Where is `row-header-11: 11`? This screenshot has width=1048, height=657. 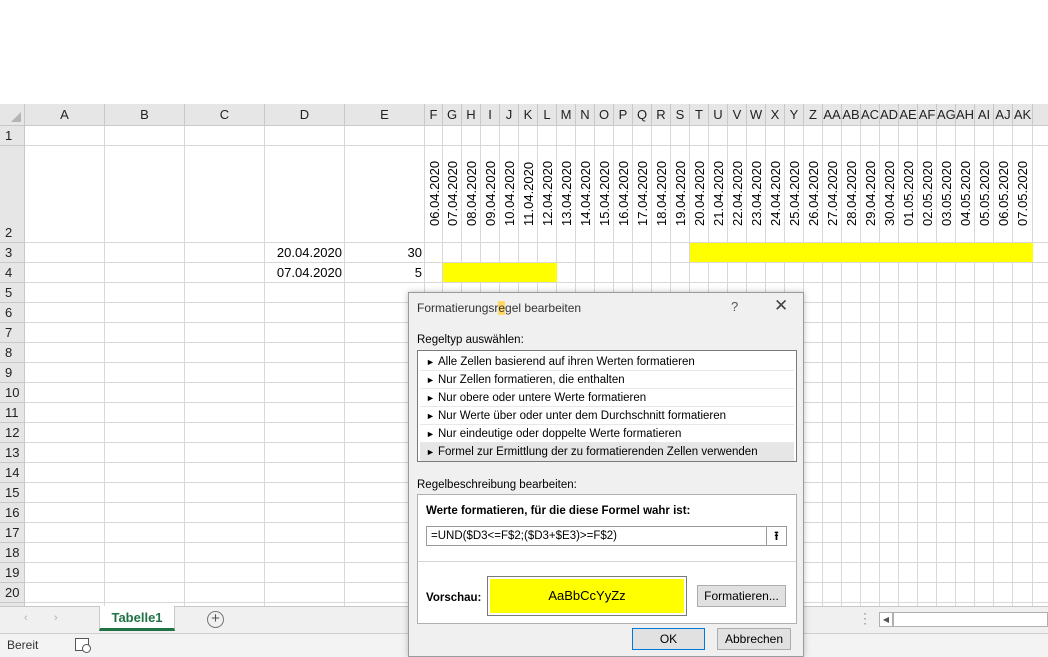
row-header-11: 11 is located at coordinates (12, 413).